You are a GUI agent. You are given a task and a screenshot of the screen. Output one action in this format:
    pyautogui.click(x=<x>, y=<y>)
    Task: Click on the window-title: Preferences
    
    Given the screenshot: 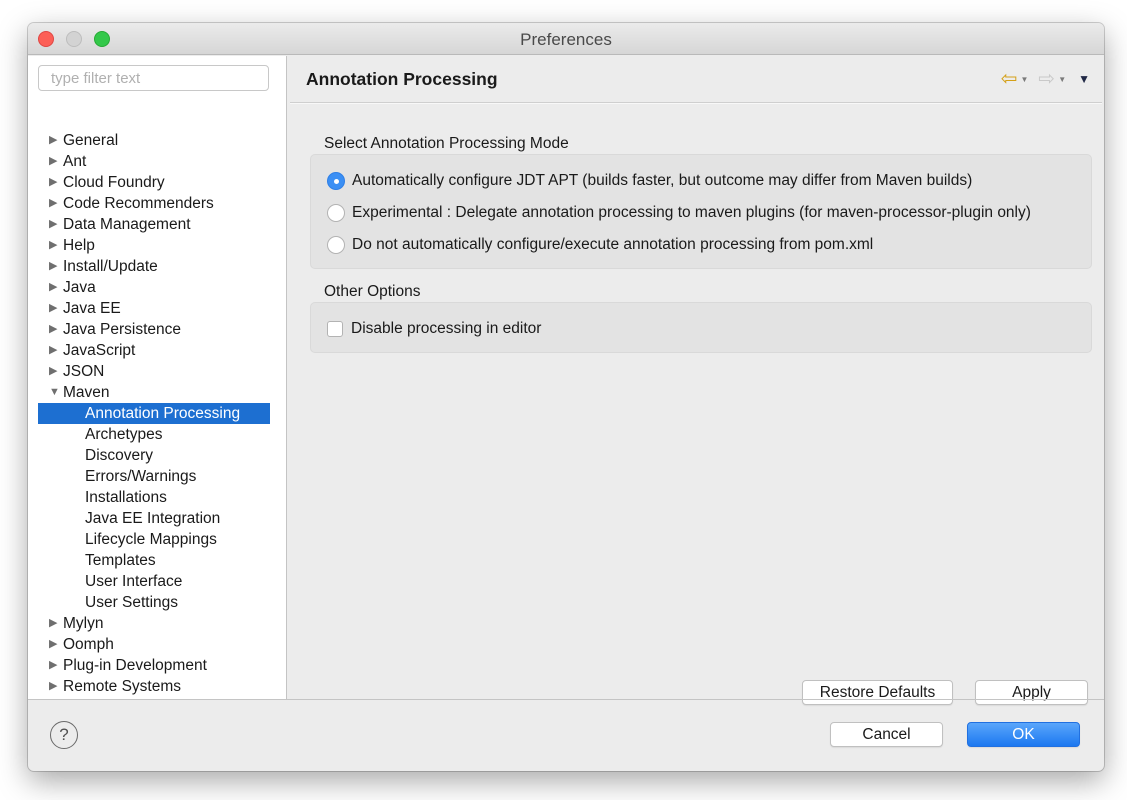 What is the action you would take?
    pyautogui.click(x=566, y=39)
    